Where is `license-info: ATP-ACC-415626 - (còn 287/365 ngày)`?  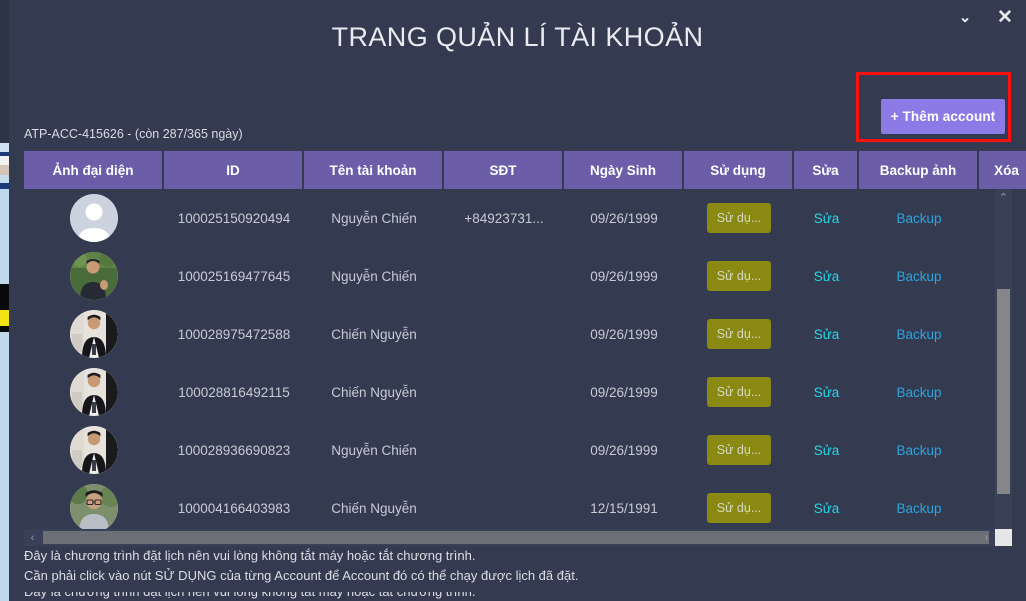 license-info: ATP-ACC-415626 - (còn 287/365 ngày) is located at coordinates (133, 134).